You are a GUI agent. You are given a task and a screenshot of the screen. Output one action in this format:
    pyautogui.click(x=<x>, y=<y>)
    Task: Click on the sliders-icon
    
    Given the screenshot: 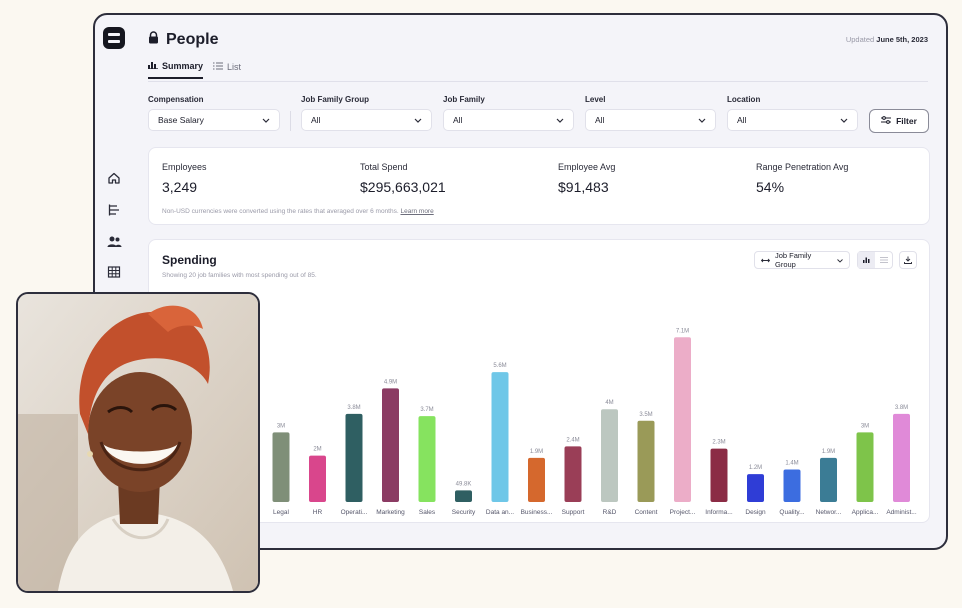 What is the action you would take?
    pyautogui.click(x=886, y=121)
    